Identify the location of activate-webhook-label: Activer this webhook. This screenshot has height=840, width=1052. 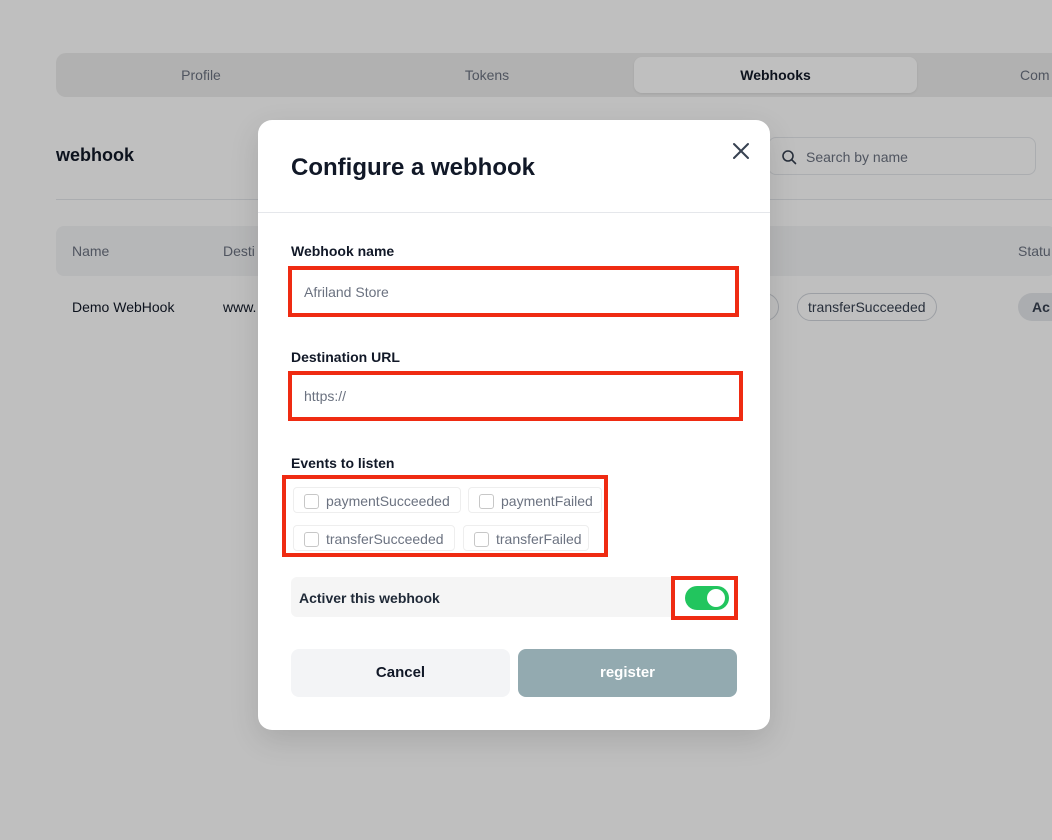
(369, 598).